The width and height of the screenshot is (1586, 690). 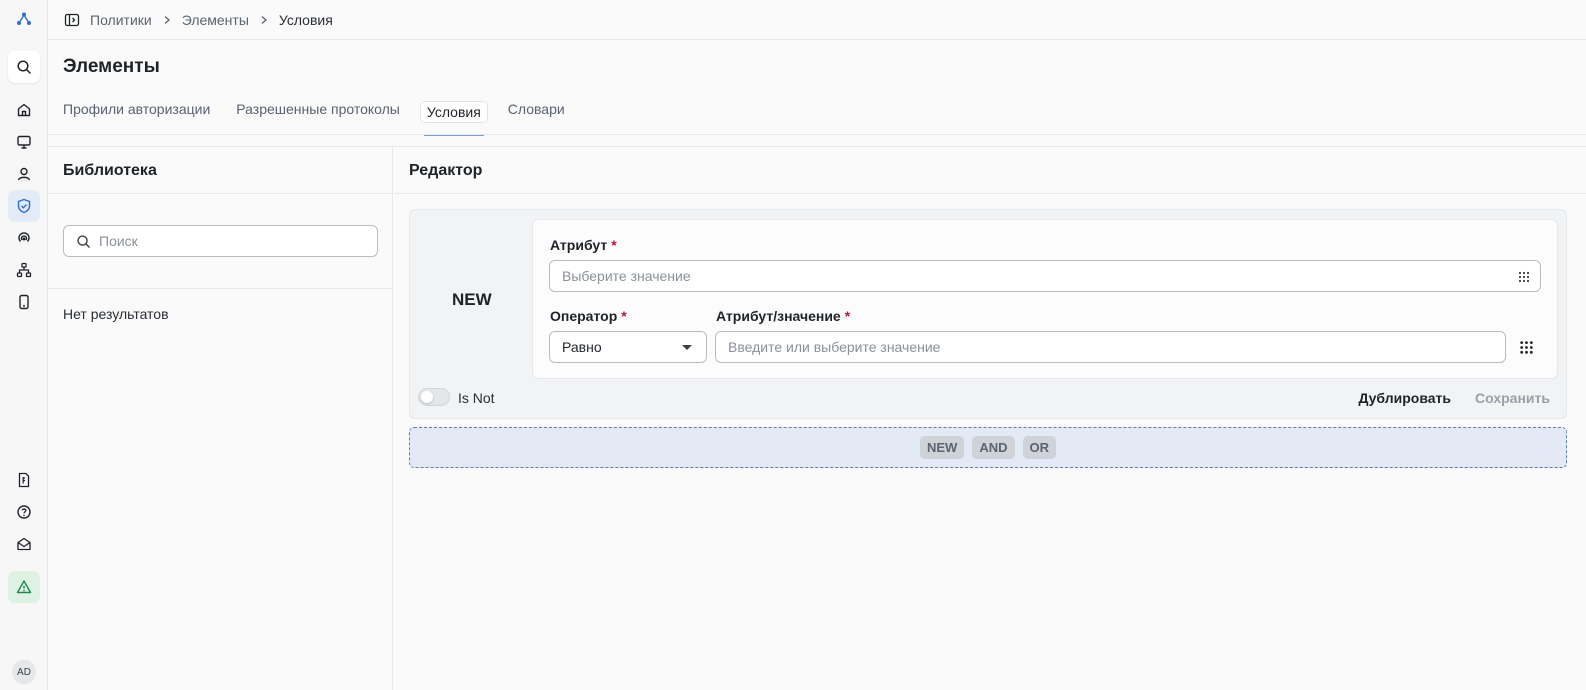 I want to click on duplicate-button: Дублировать, so click(x=1404, y=398).